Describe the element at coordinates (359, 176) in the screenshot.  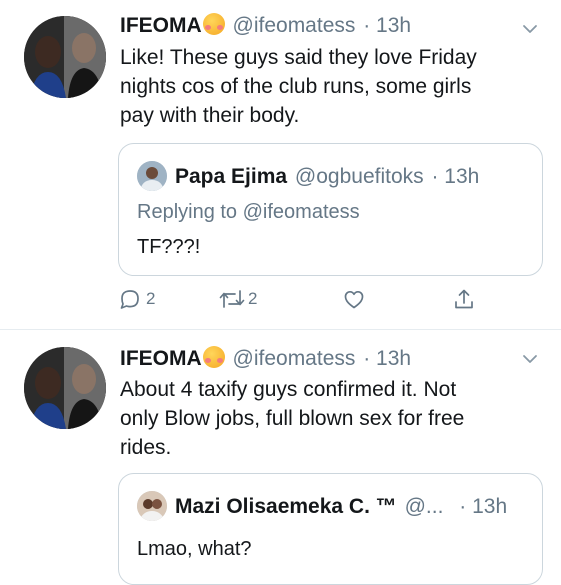
I see `quoted-author-handle: @ogbuefitoks` at that location.